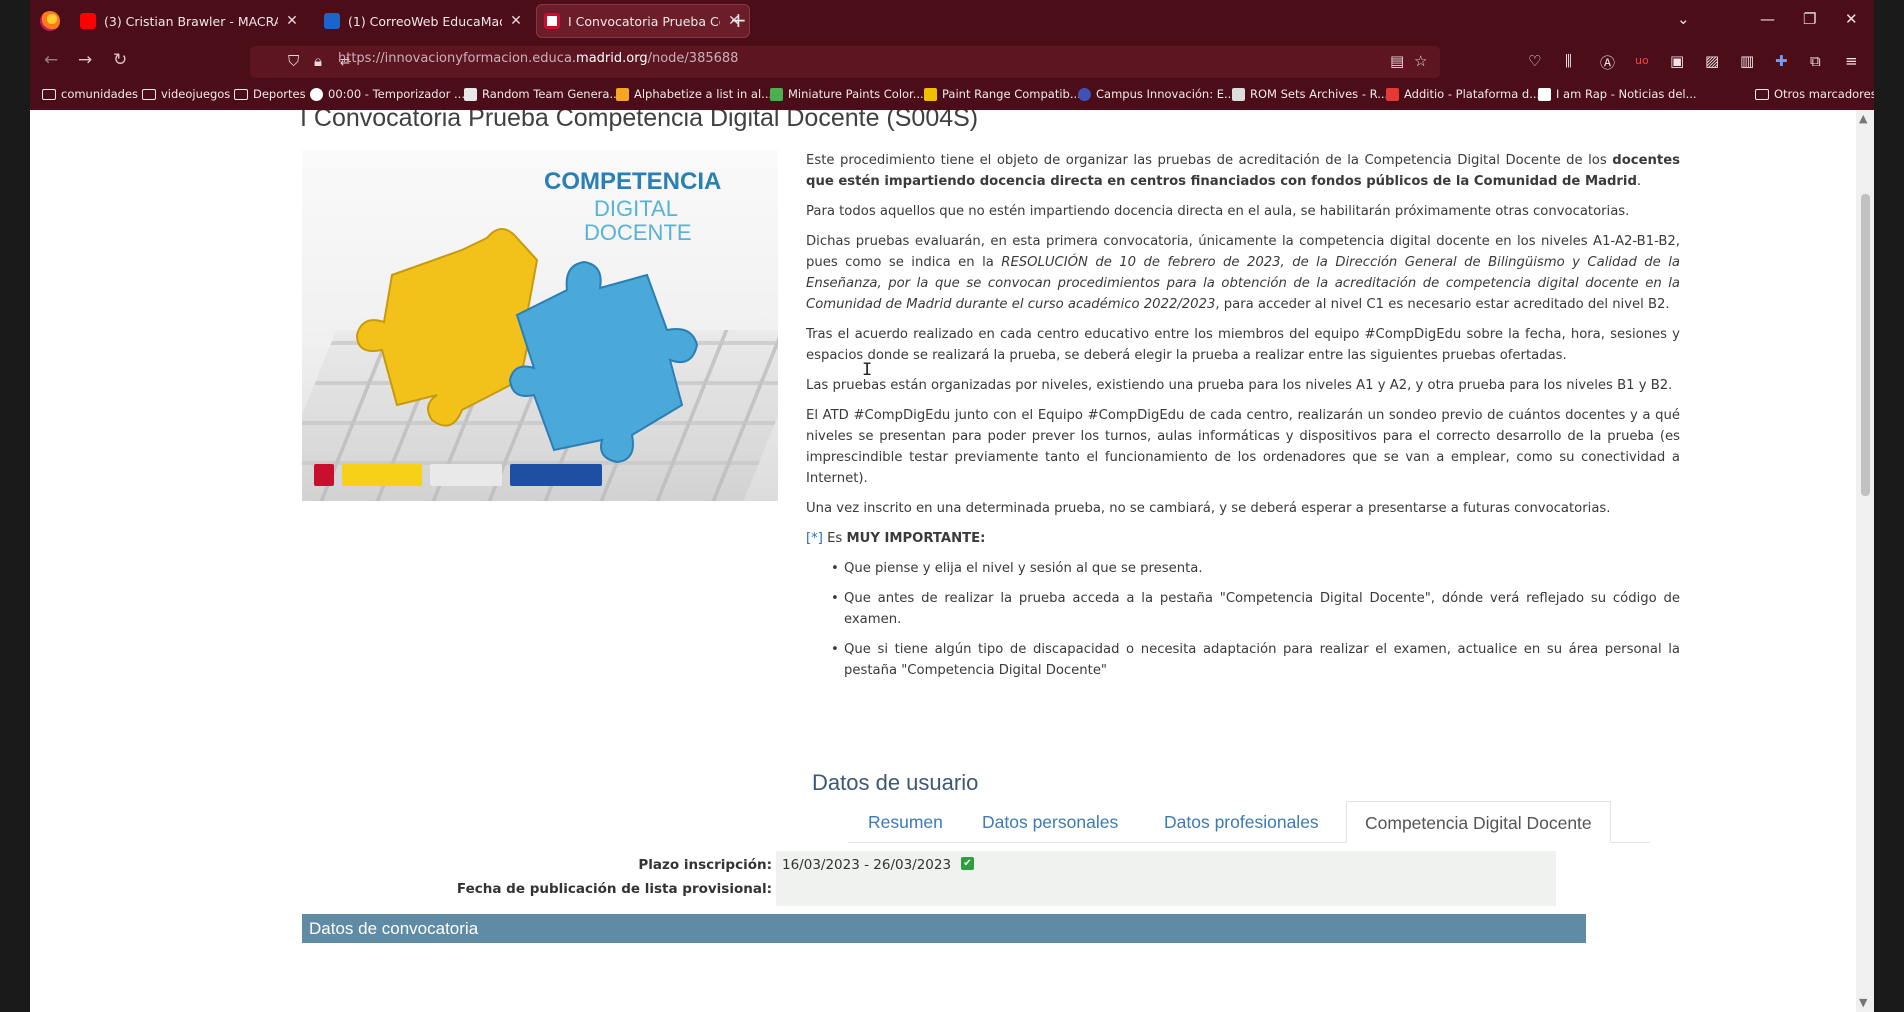 The height and width of the screenshot is (1012, 1904). What do you see at coordinates (1607, 62) in the screenshot?
I see `account-icon: Ⓐ` at bounding box center [1607, 62].